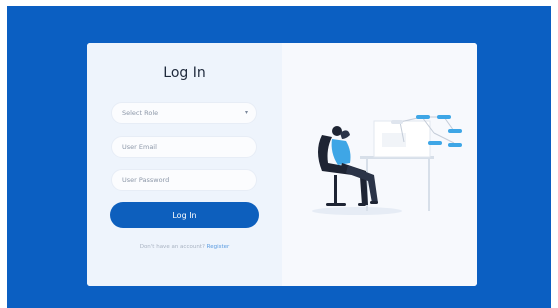  What do you see at coordinates (184, 215) in the screenshot?
I see `login-button: Log In` at bounding box center [184, 215].